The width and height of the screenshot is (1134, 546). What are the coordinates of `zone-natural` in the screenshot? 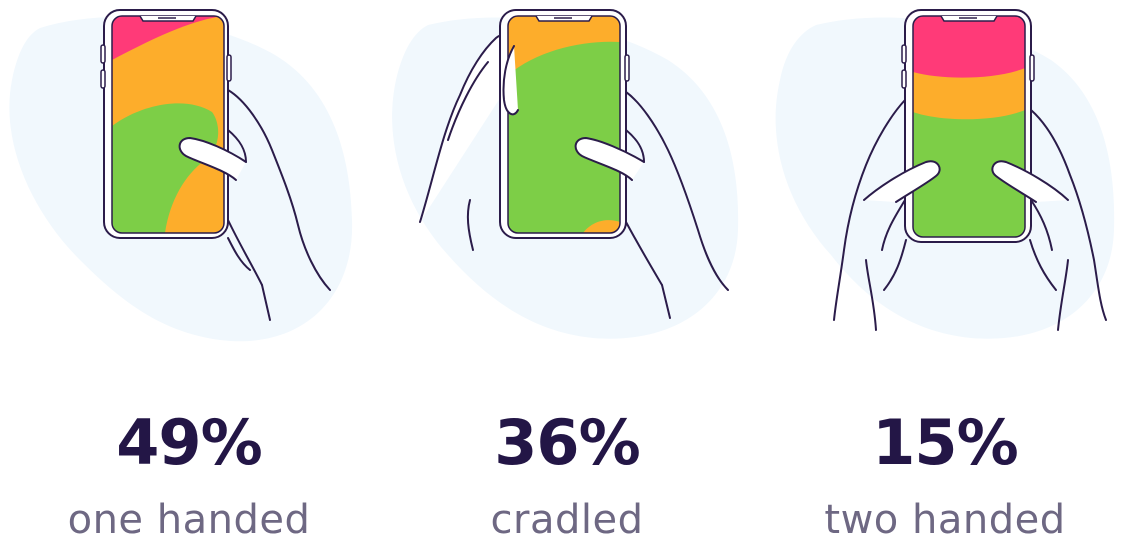 It's located at (564, 137).